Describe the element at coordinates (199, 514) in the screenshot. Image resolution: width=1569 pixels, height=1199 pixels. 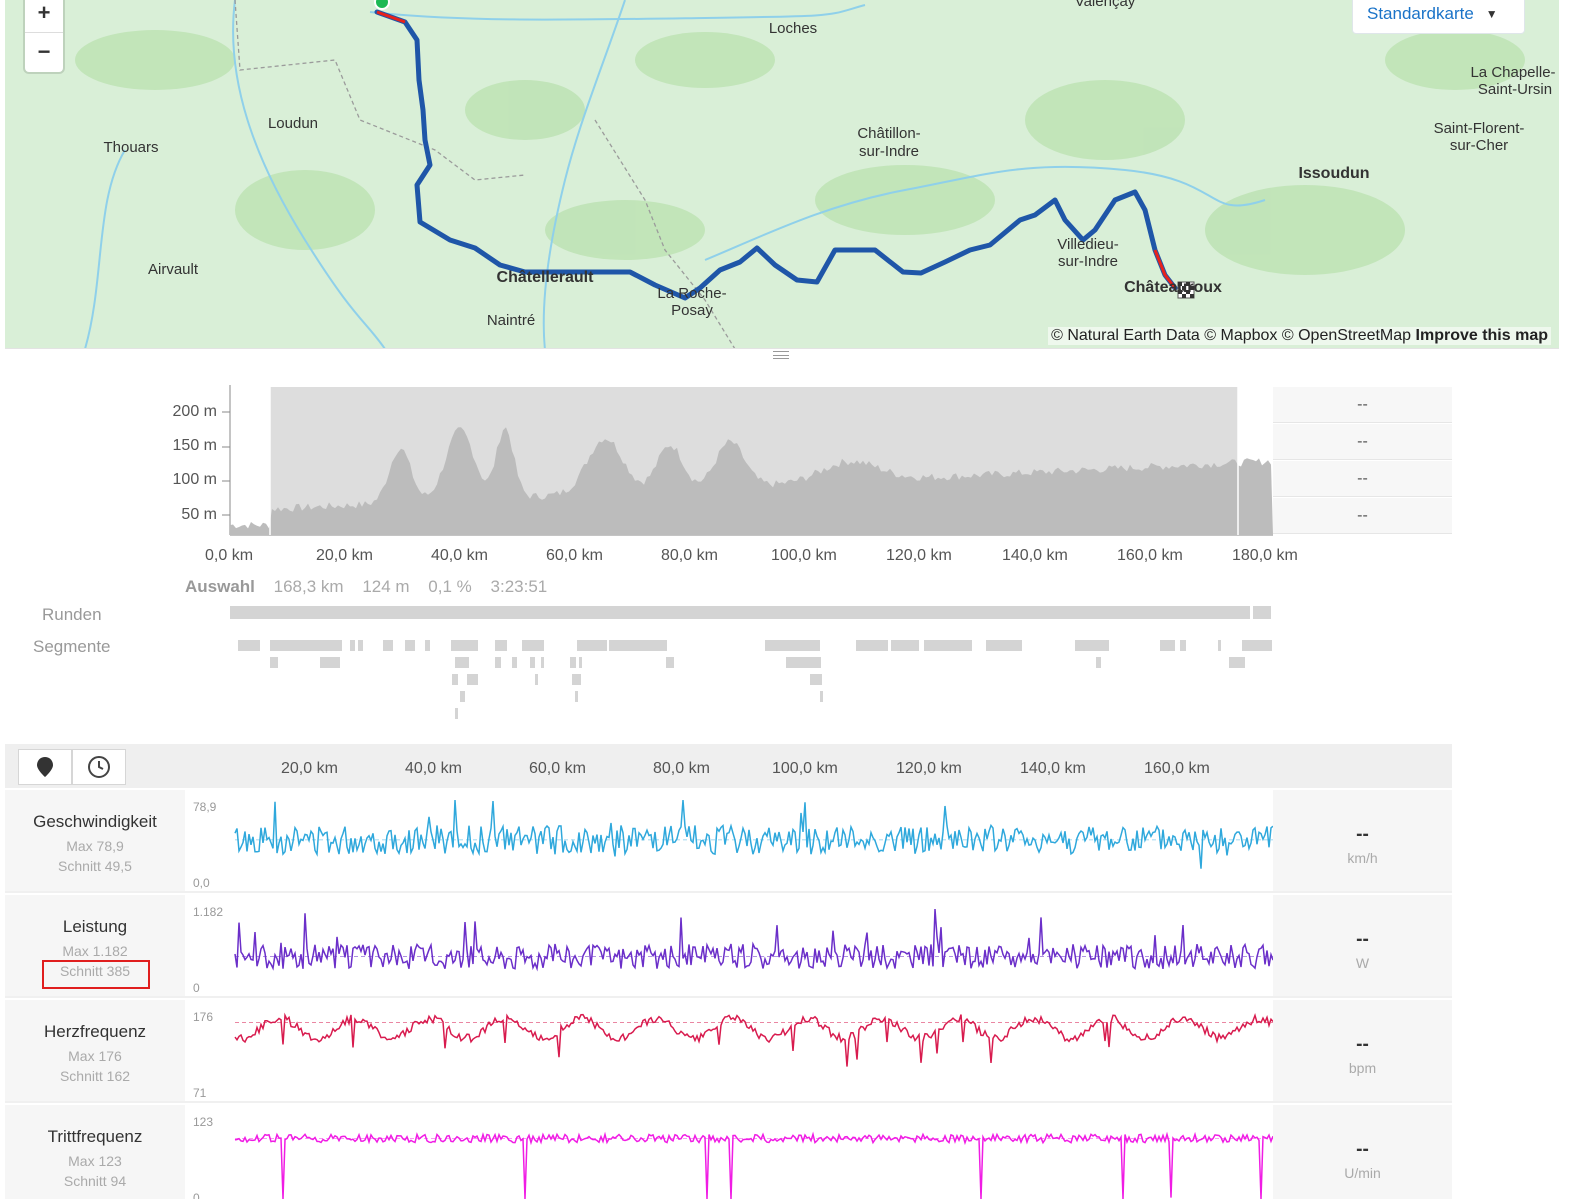
I see `elev-y-tick: 50 m` at that location.